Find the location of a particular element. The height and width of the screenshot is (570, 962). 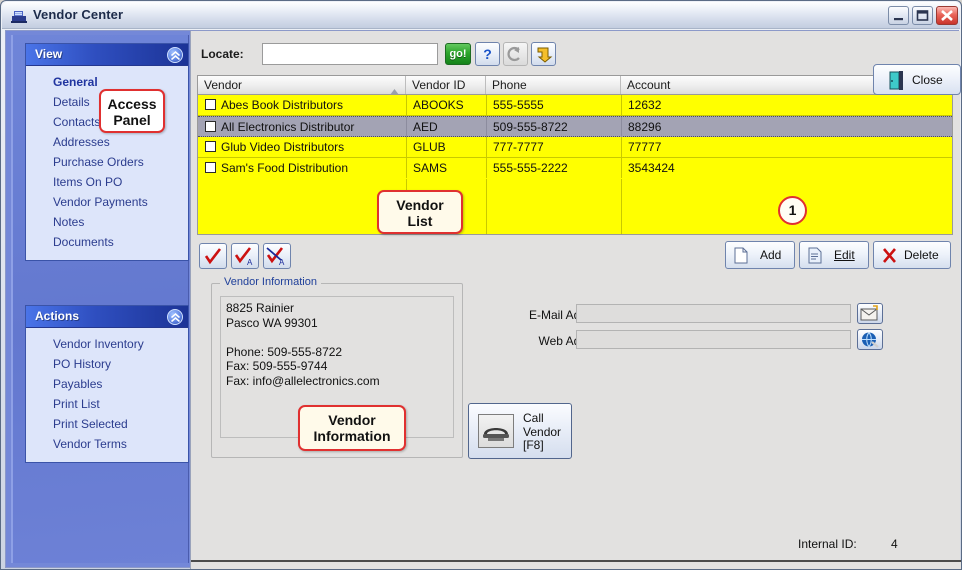

go-button: go! is located at coordinates (458, 54).